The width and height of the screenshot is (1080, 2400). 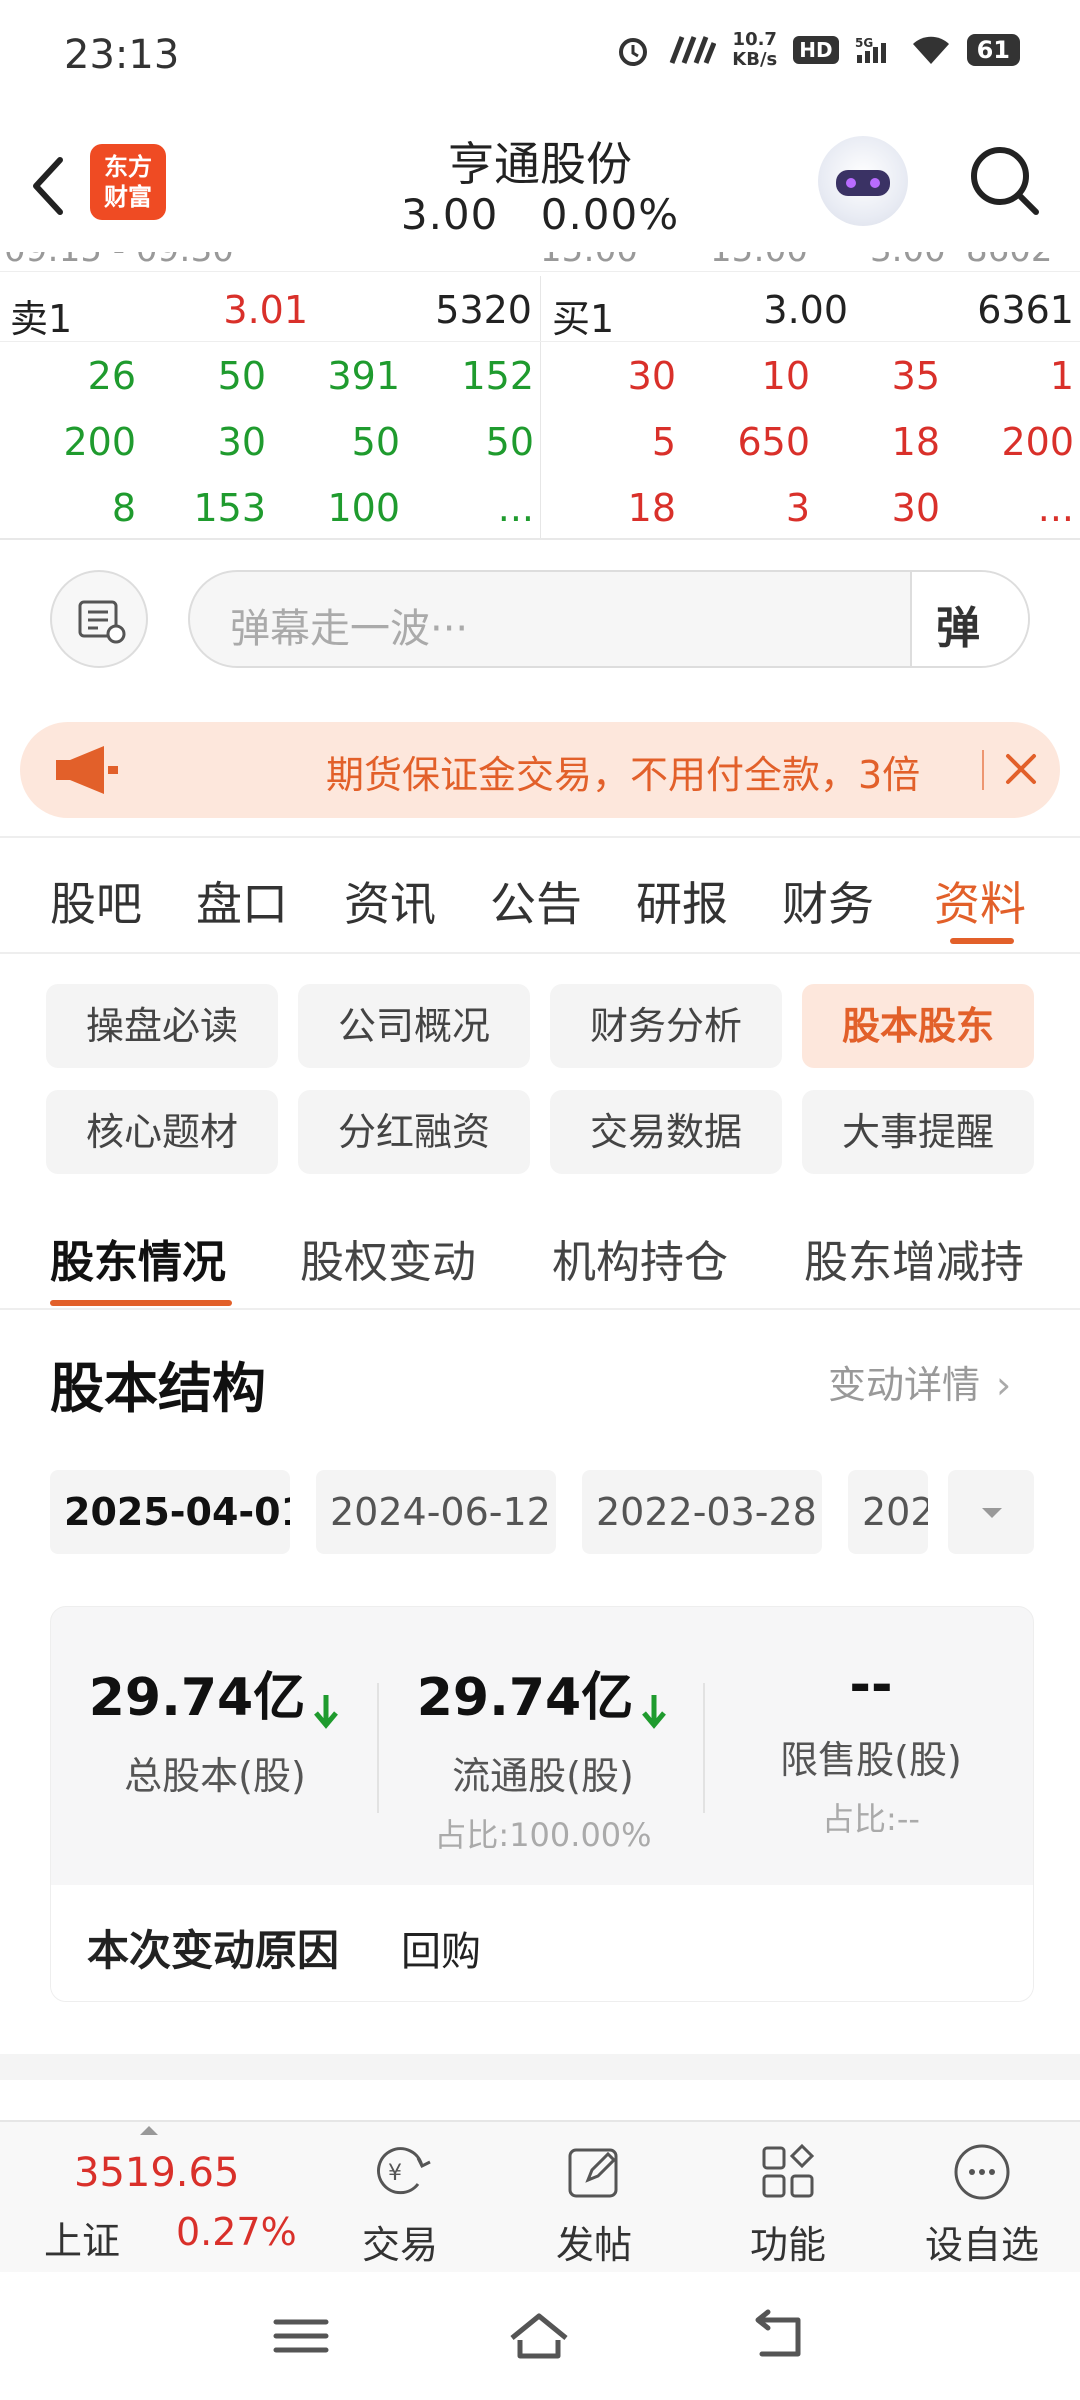 What do you see at coordinates (213, 1950) in the screenshot?
I see `change-reason-label: 本次变动原因` at bounding box center [213, 1950].